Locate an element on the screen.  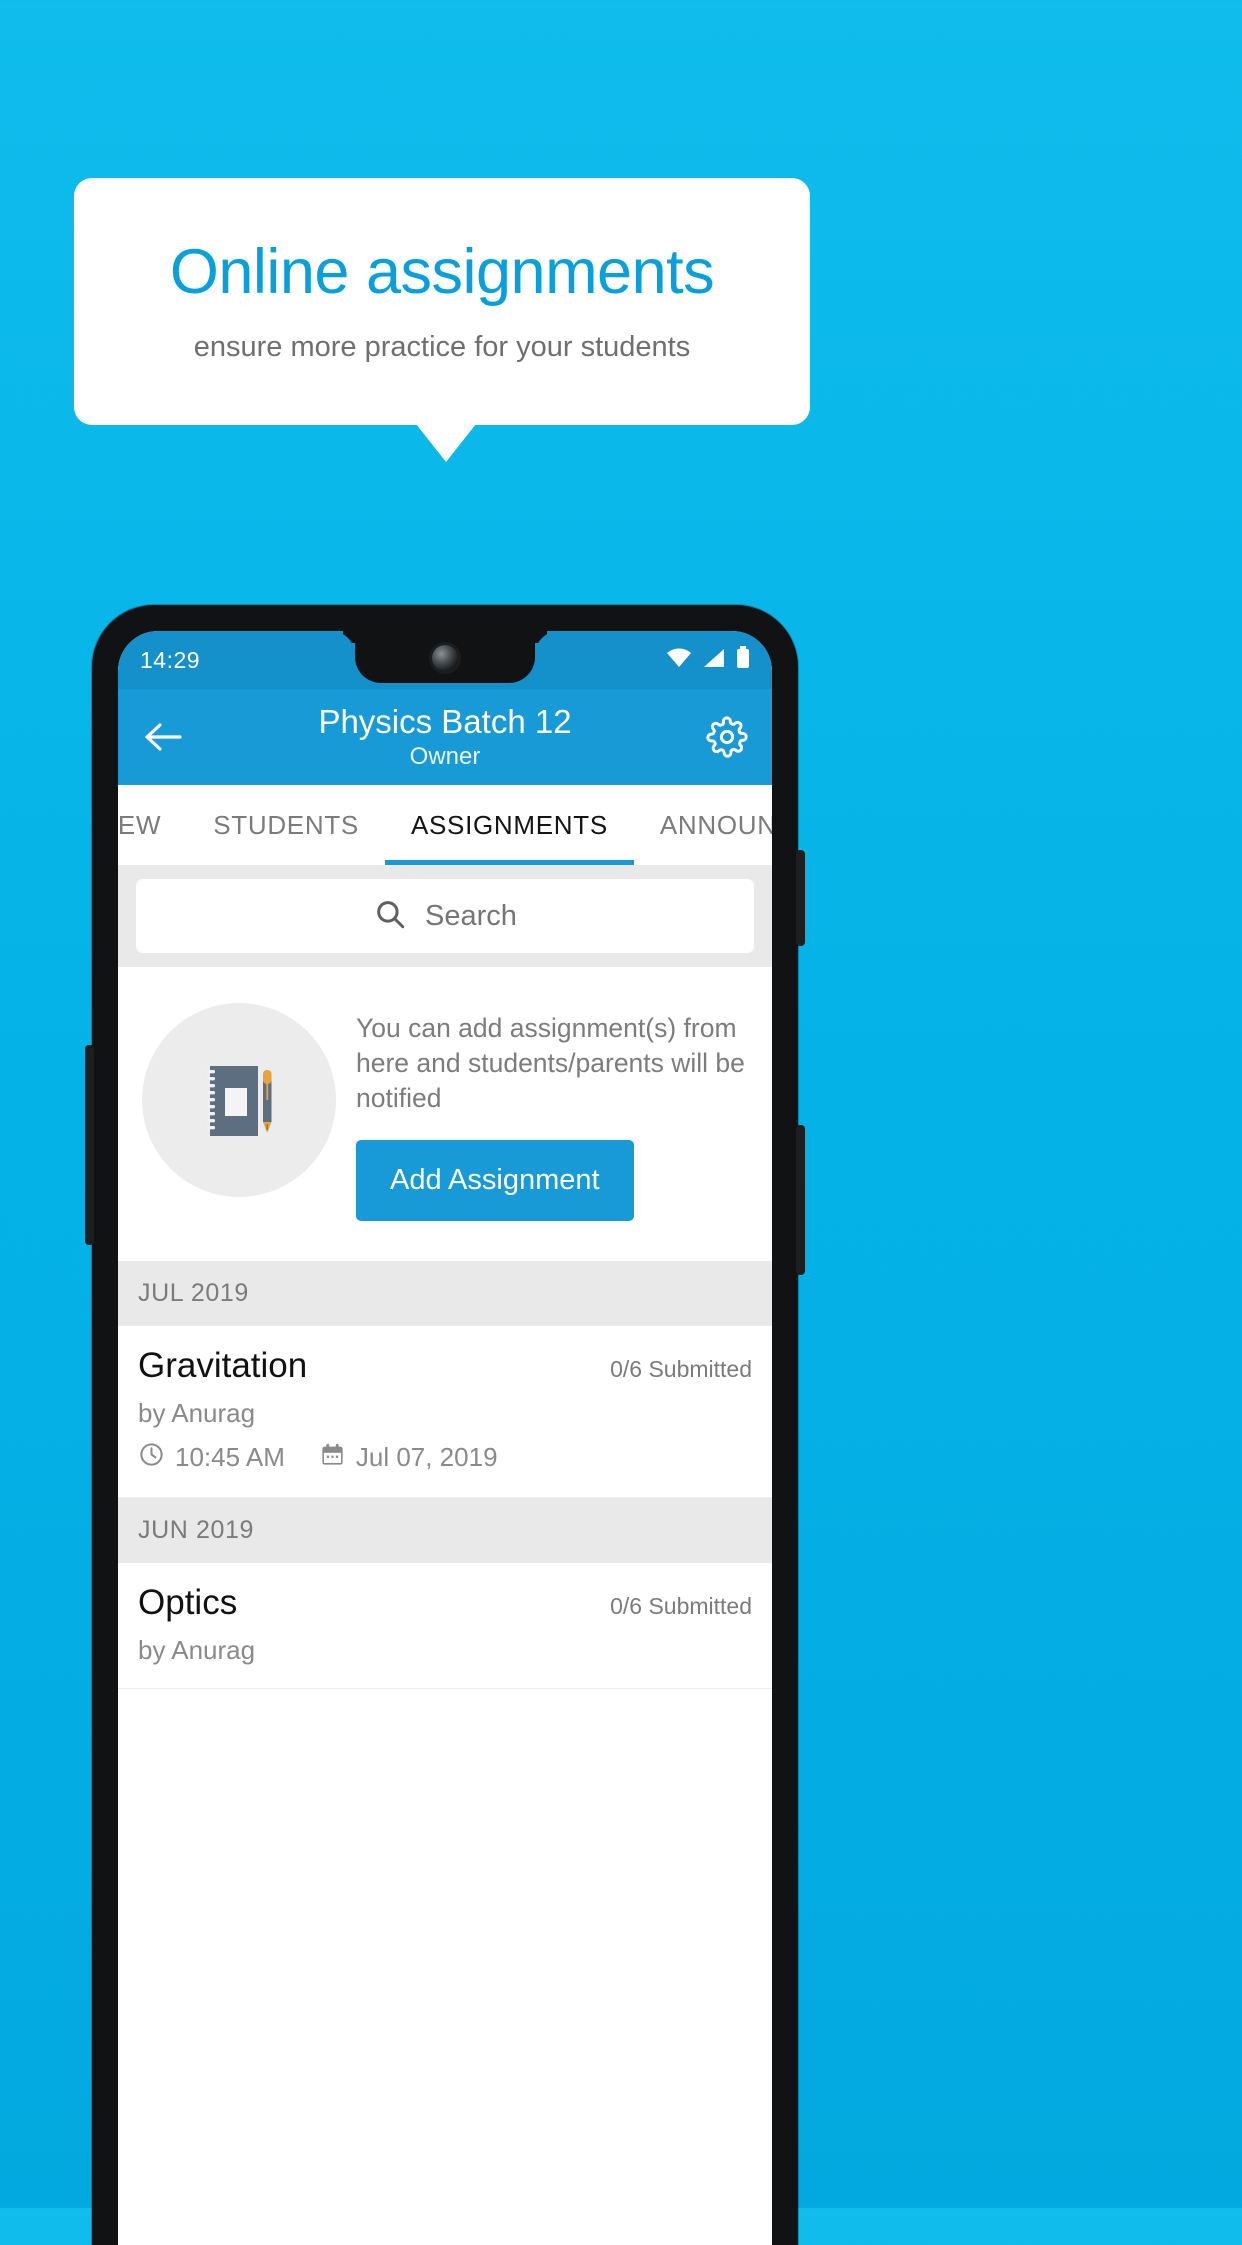
add-assignment-button: Add Assignment is located at coordinates (495, 1180).